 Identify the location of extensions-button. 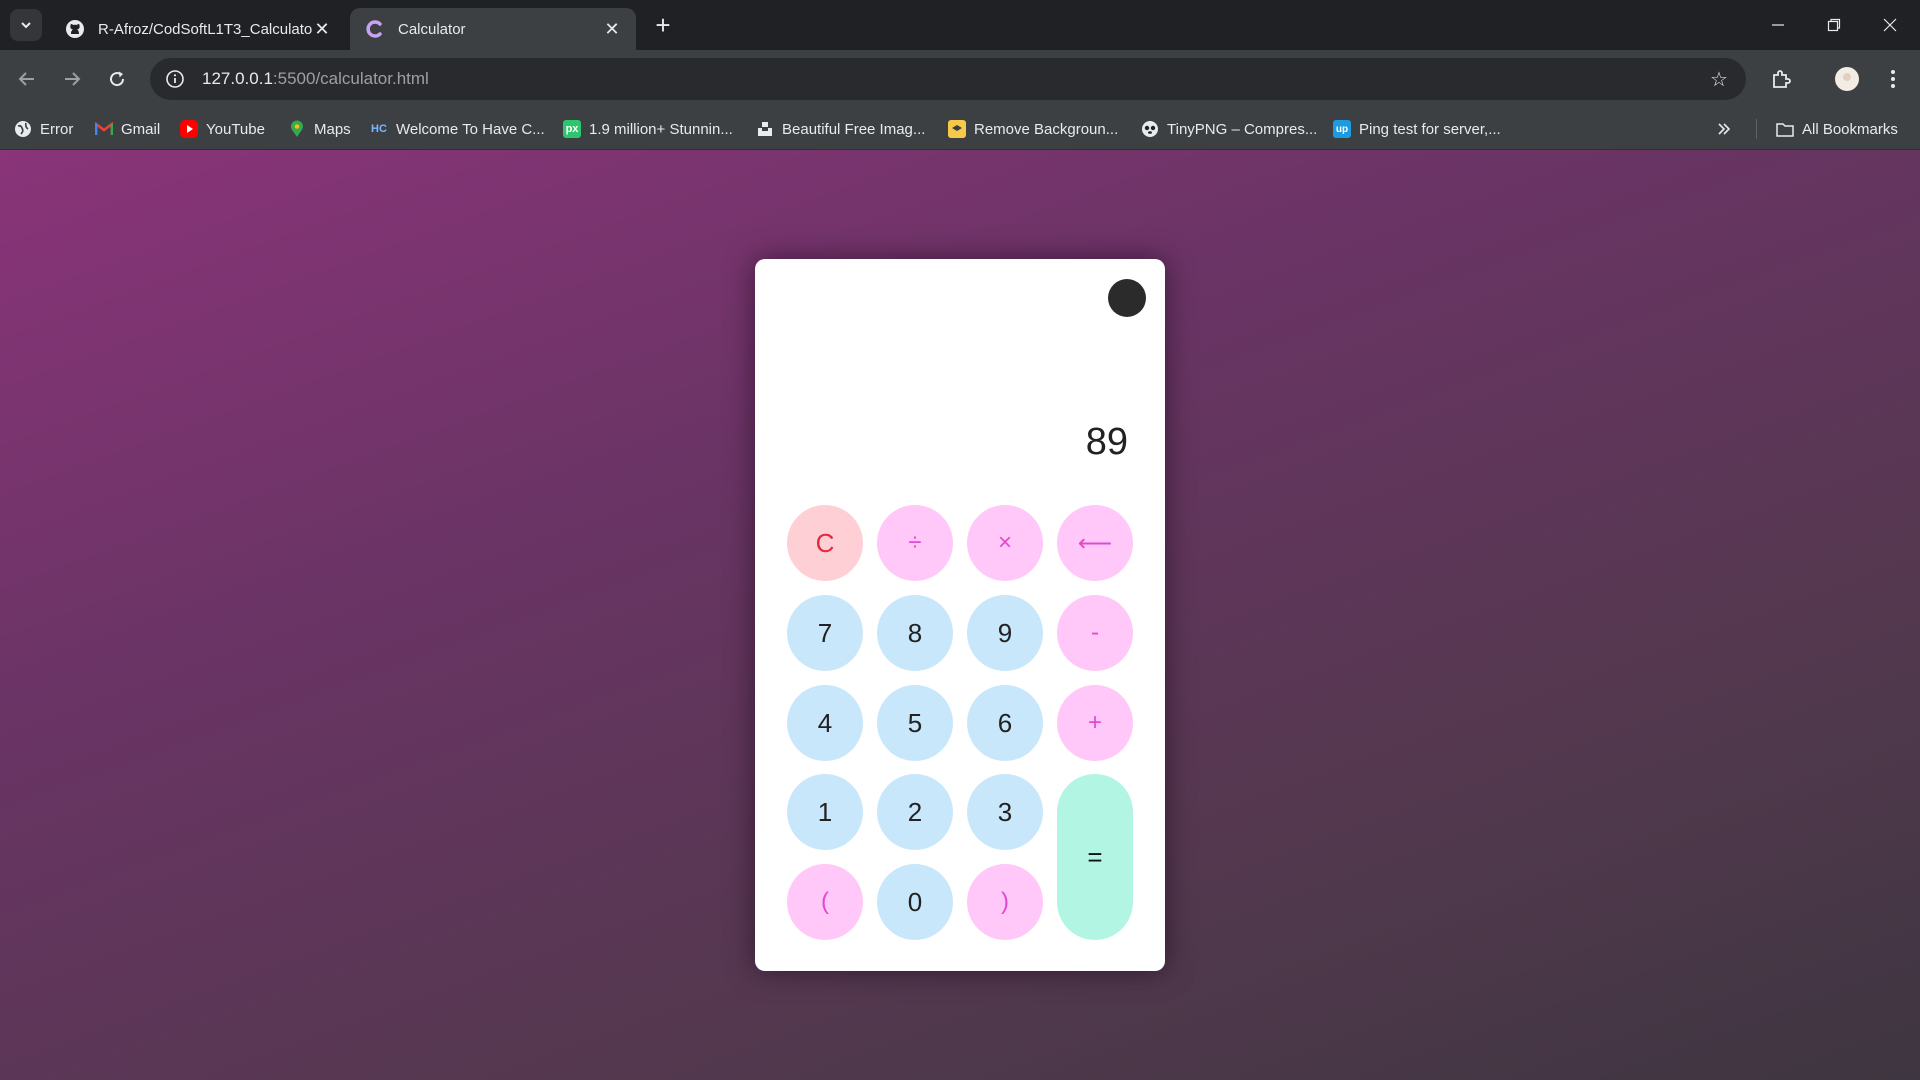
(1781, 79).